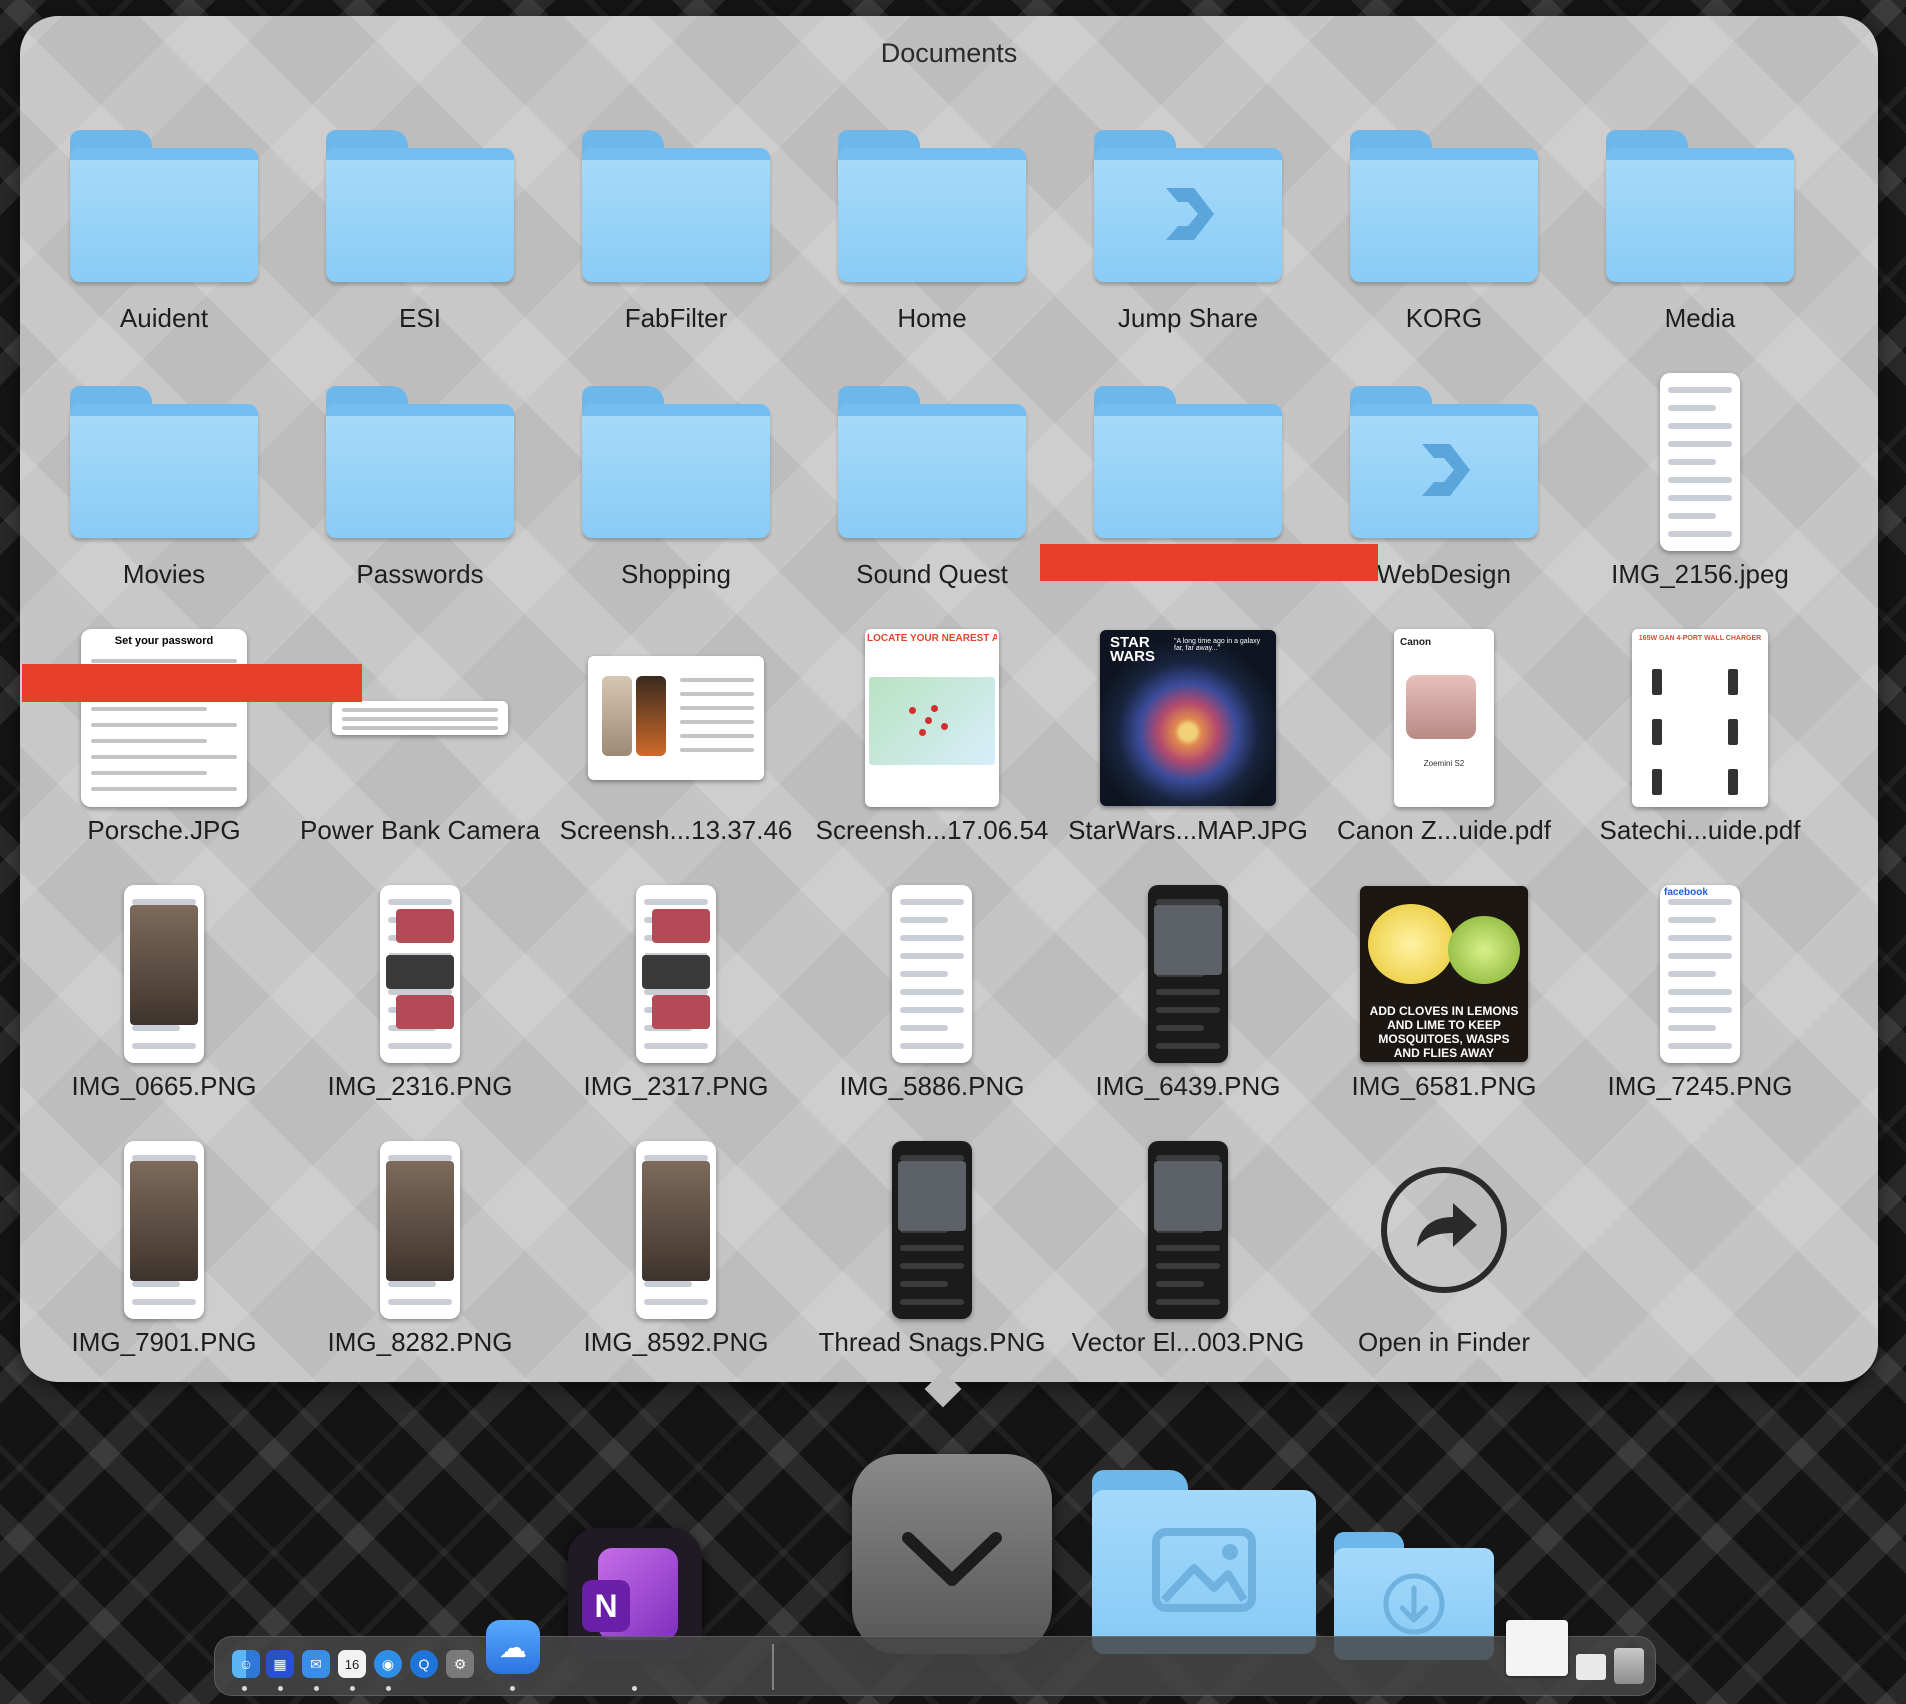  I want to click on calendar-icon: 16, so click(352, 1664).